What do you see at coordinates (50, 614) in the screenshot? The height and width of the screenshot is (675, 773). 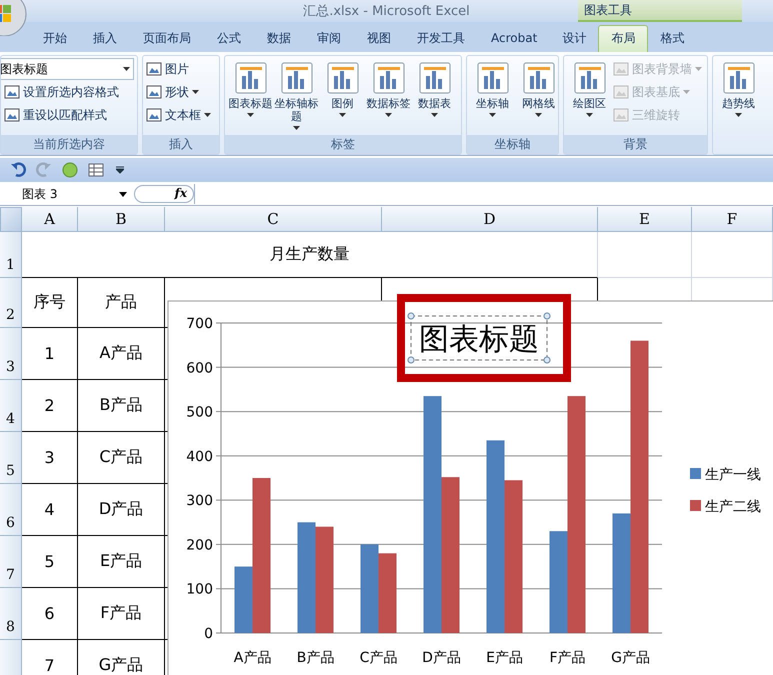 I see `table-cell: 6` at bounding box center [50, 614].